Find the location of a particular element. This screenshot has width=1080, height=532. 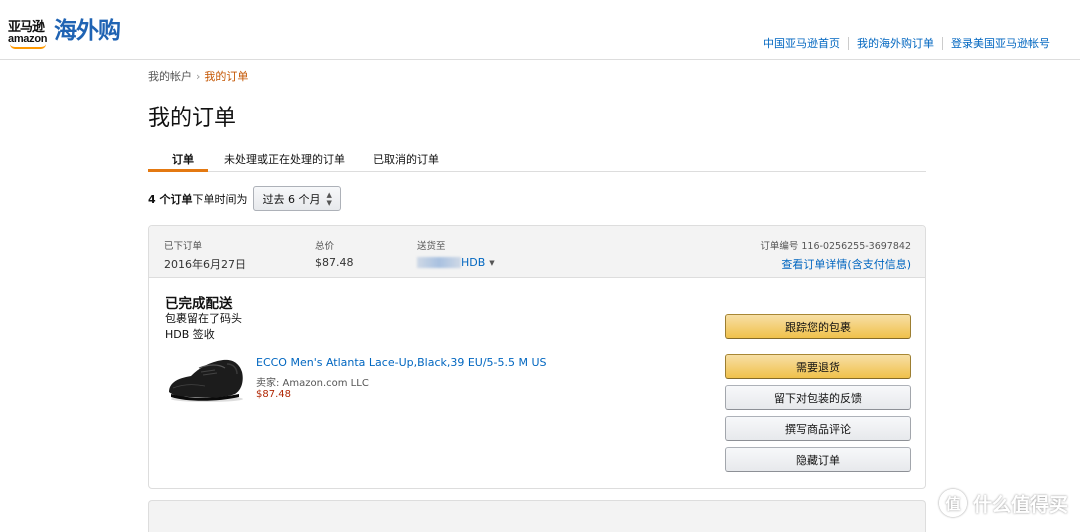

product-image is located at coordinates (206, 378).